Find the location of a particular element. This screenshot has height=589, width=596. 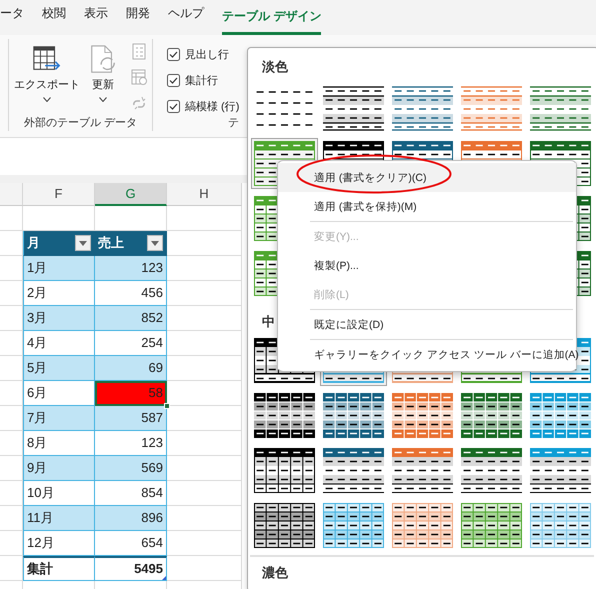

section-title: 淡色 is located at coordinates (275, 67).